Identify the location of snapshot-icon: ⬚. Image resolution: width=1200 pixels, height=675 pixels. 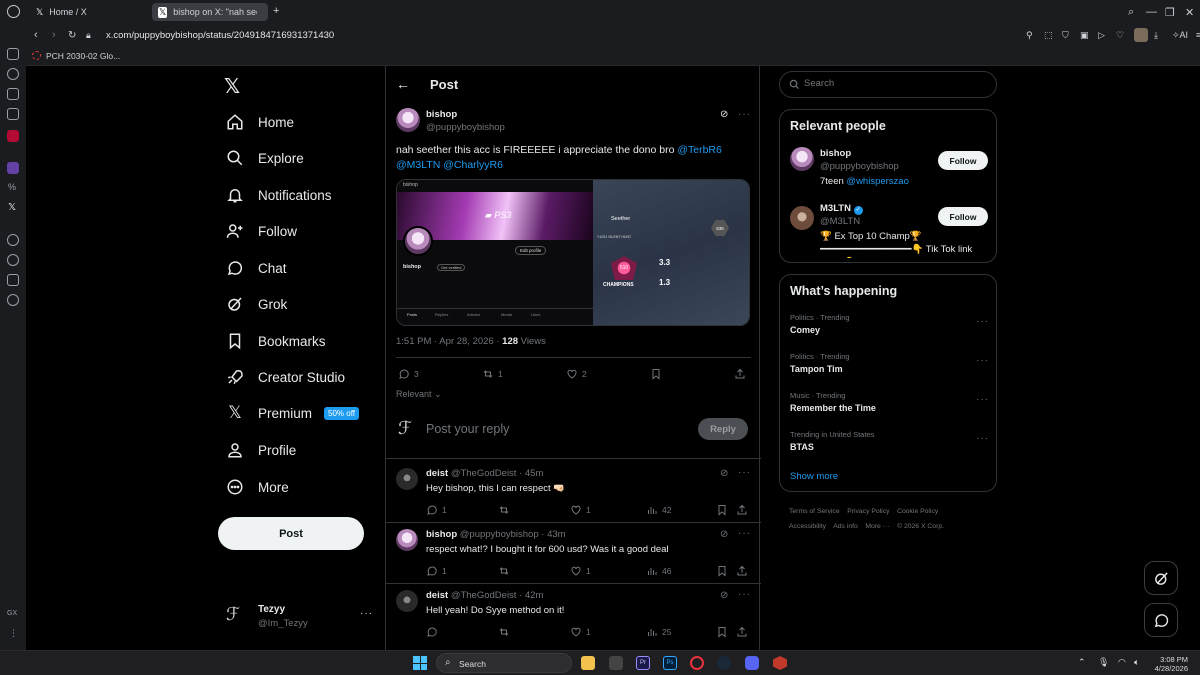
(1048, 35).